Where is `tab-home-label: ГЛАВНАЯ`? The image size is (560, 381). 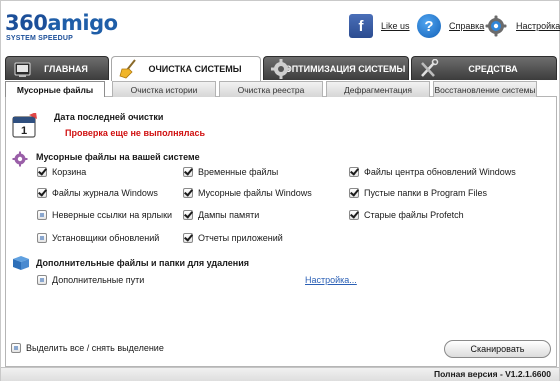 tab-home-label: ГЛАВНАЯ is located at coordinates (66, 68).